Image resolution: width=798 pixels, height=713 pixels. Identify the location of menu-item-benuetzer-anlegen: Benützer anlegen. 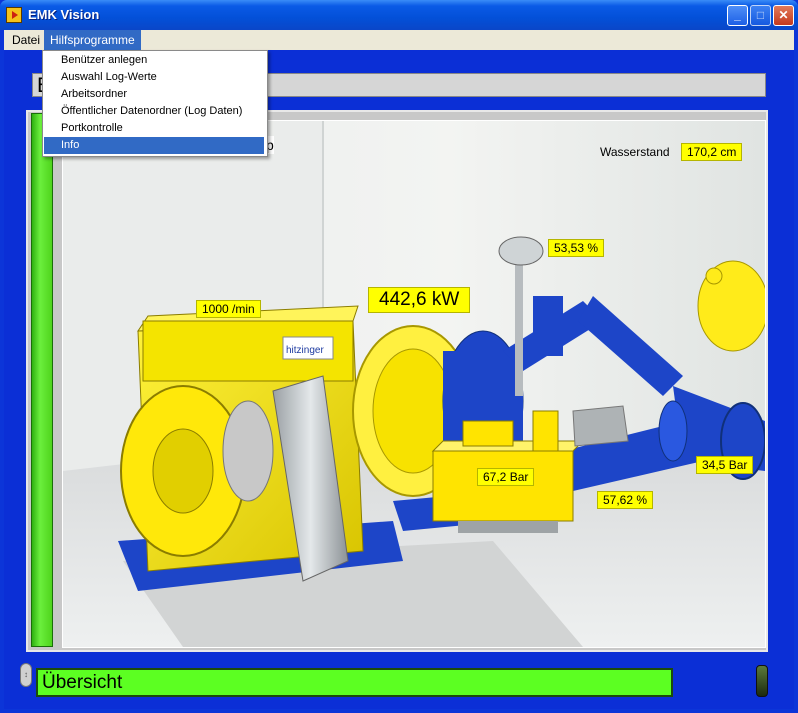
(154, 60).